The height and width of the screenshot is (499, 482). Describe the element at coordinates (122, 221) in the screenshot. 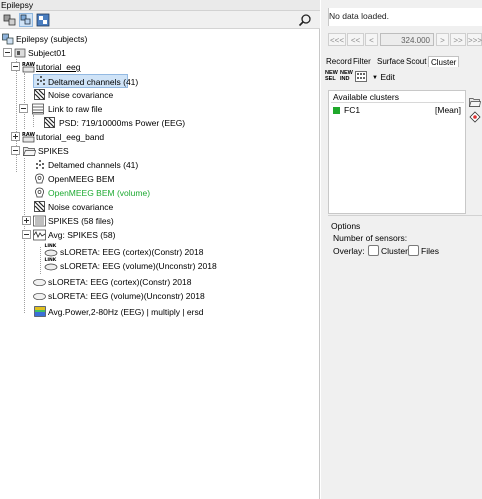

I see `tree-node-spikes-files: SPIKES (58 files)` at that location.